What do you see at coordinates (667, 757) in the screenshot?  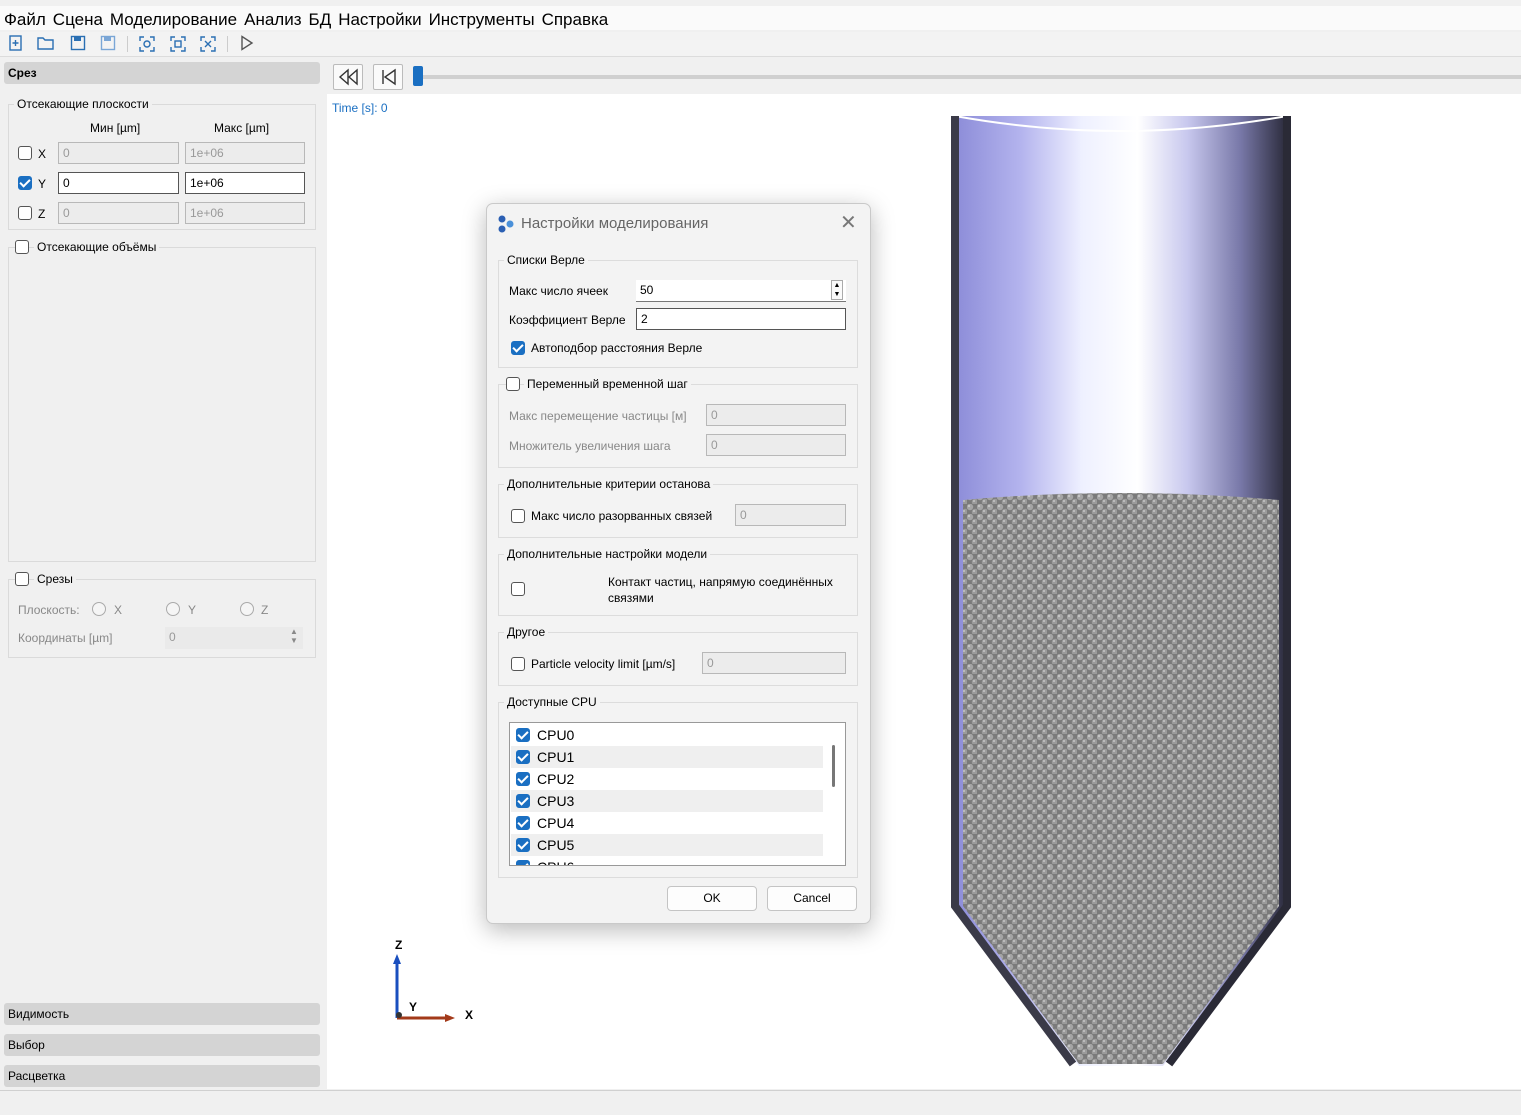 I see `list-item: CPU1` at bounding box center [667, 757].